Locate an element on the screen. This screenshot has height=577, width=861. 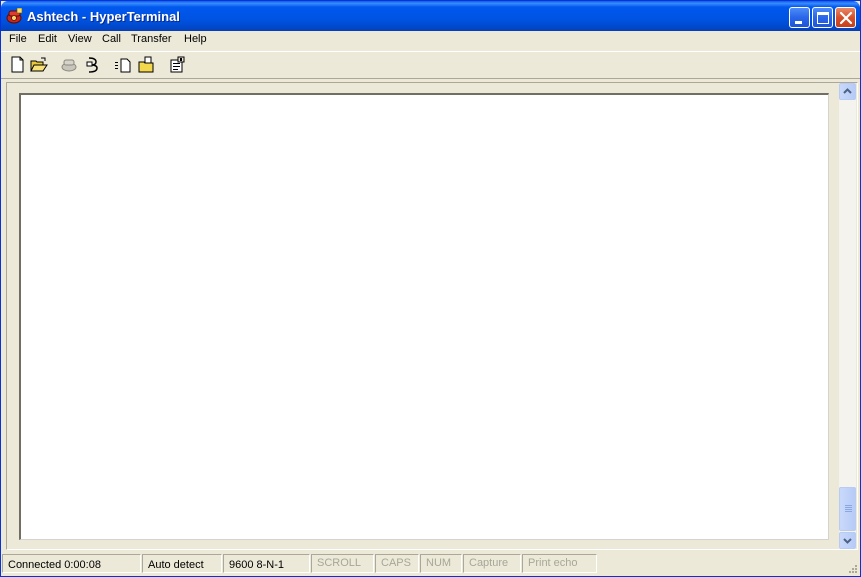
properties-icon is located at coordinates (178, 65).